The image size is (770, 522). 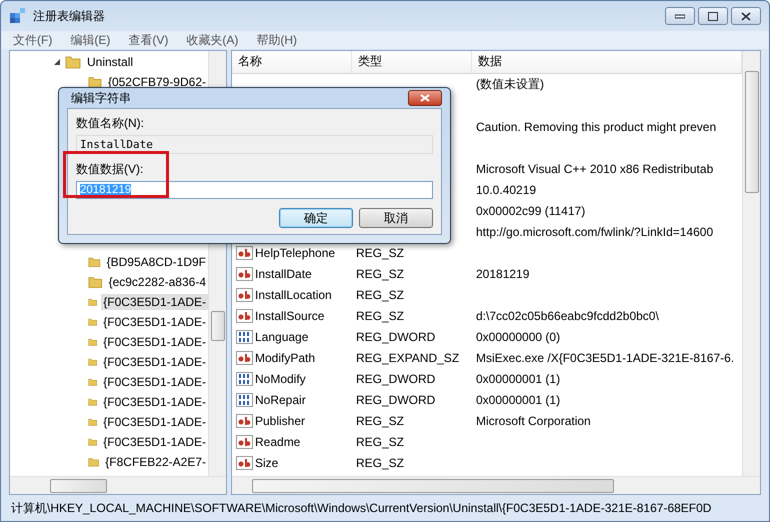 I want to click on minimize-button, so click(x=680, y=16).